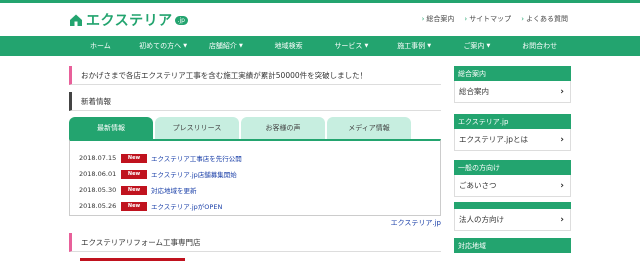 This screenshot has height=261, width=640. Describe the element at coordinates (255, 242) in the screenshot. I see `section-heading: エクステリアリフォーム工事専門店` at that location.